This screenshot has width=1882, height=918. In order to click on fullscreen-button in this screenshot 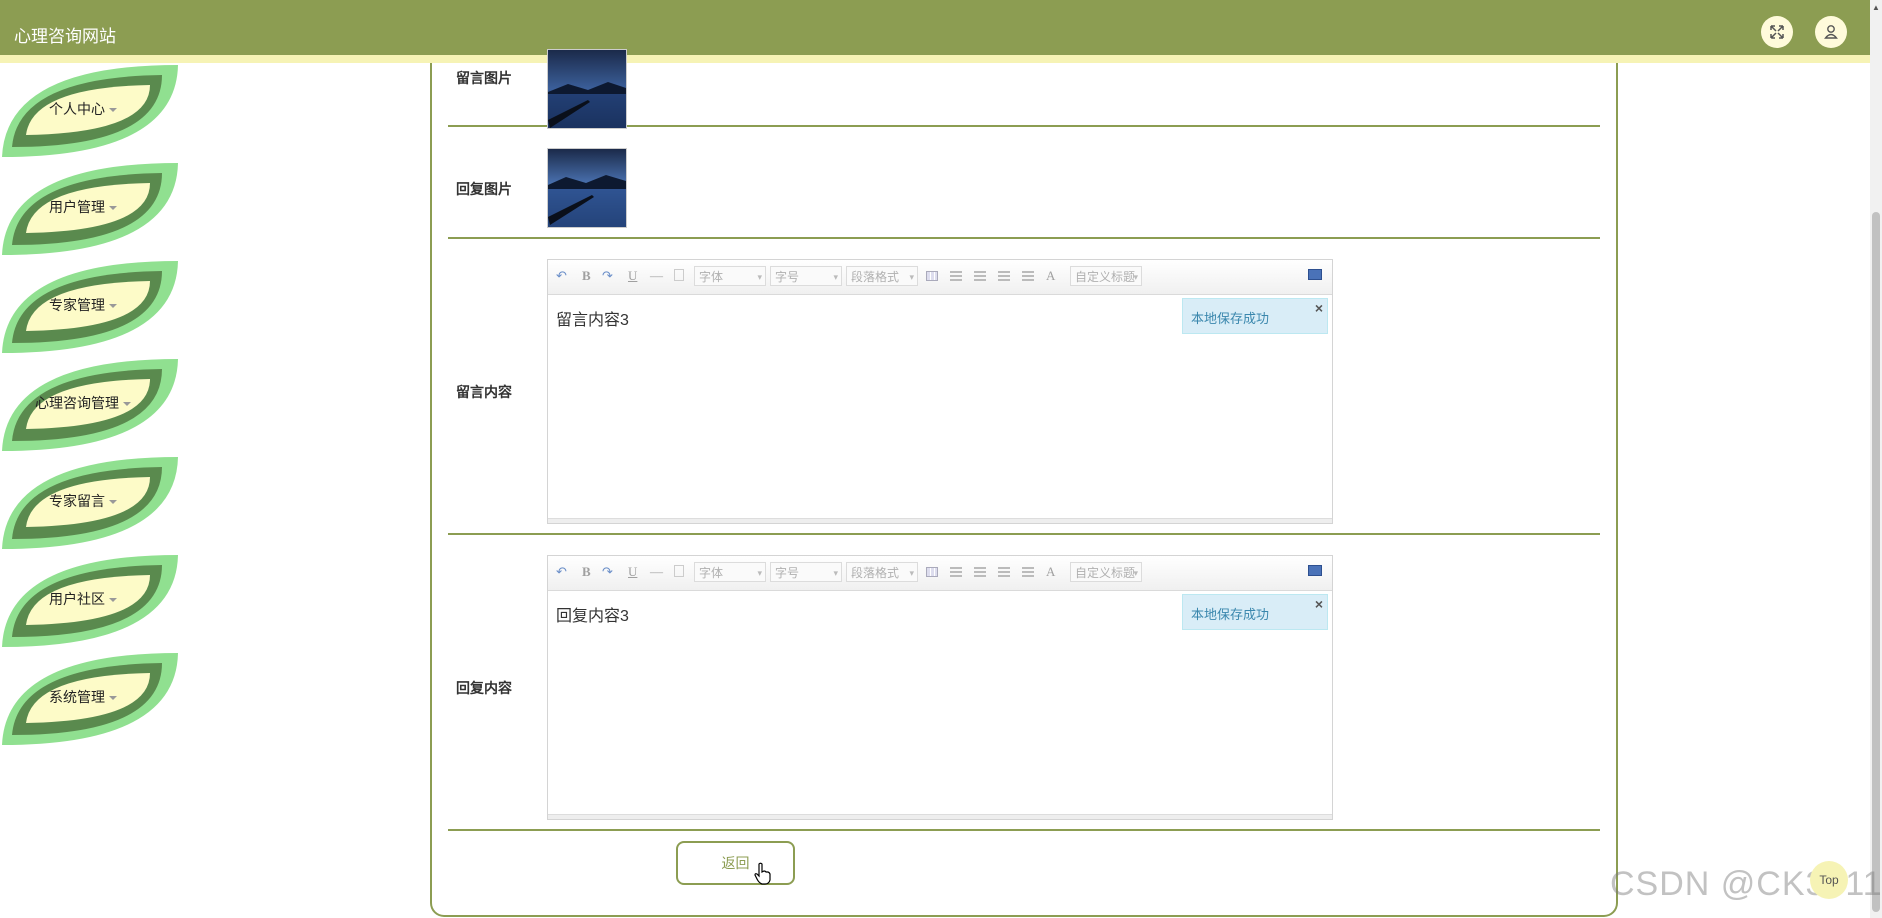, I will do `click(1777, 32)`.